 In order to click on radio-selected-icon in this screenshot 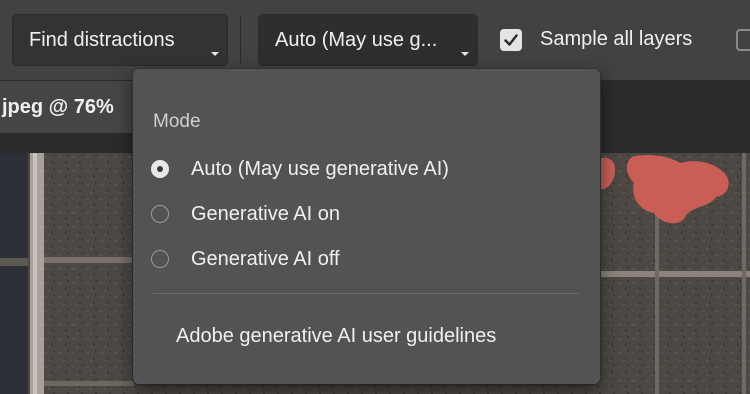, I will do `click(160, 169)`.